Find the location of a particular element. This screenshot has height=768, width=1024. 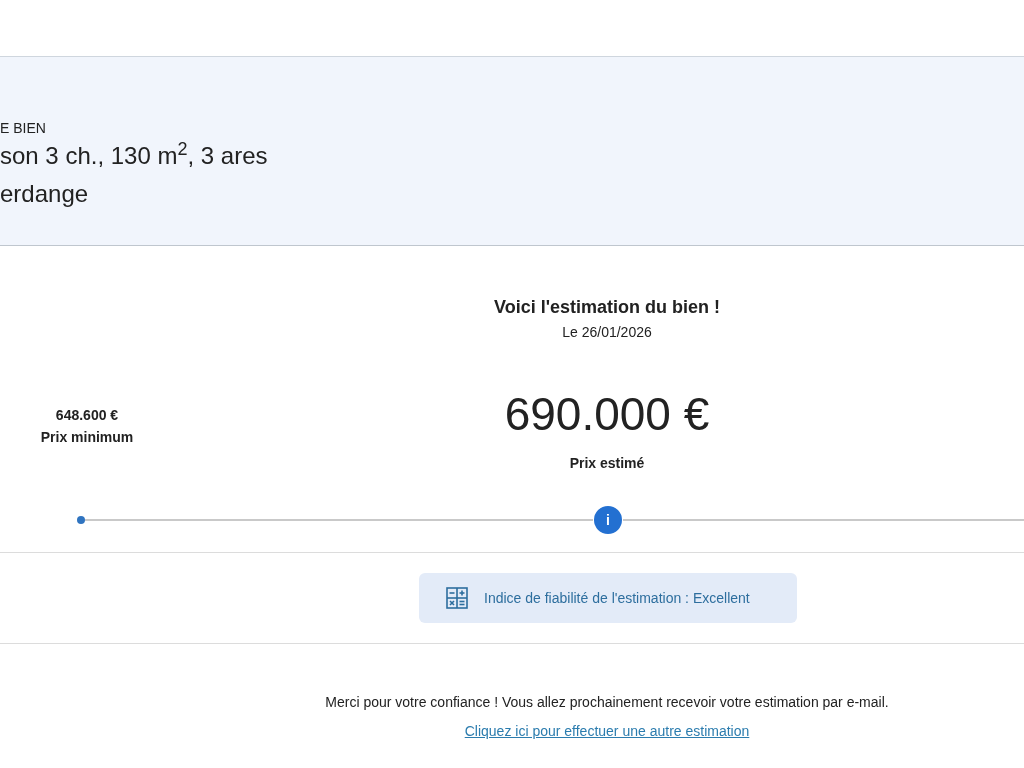

estimate-date: Le 26/01/2026 is located at coordinates (607, 332).